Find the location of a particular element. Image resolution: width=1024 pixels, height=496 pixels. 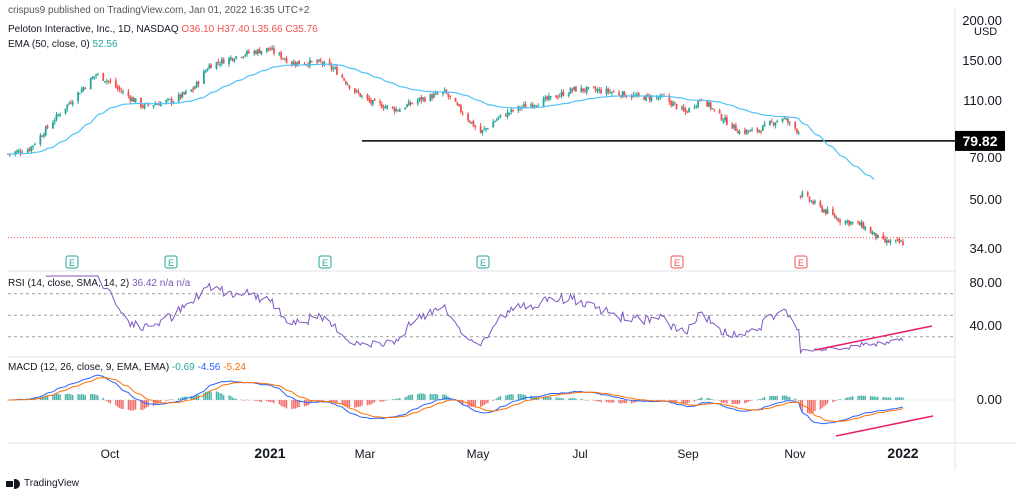

tradingview-logo: TradingView is located at coordinates (42, 483).